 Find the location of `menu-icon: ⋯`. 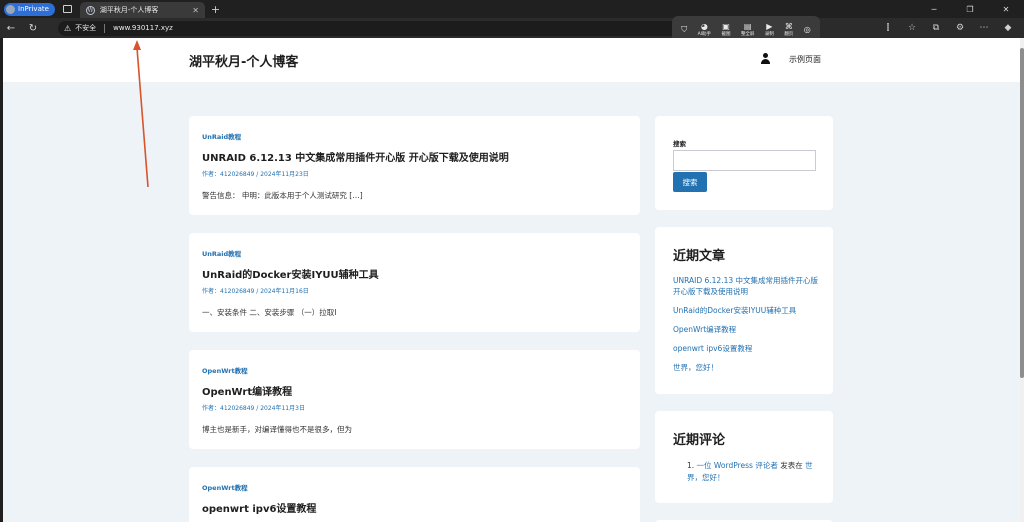

menu-icon: ⋯ is located at coordinates (984, 28).